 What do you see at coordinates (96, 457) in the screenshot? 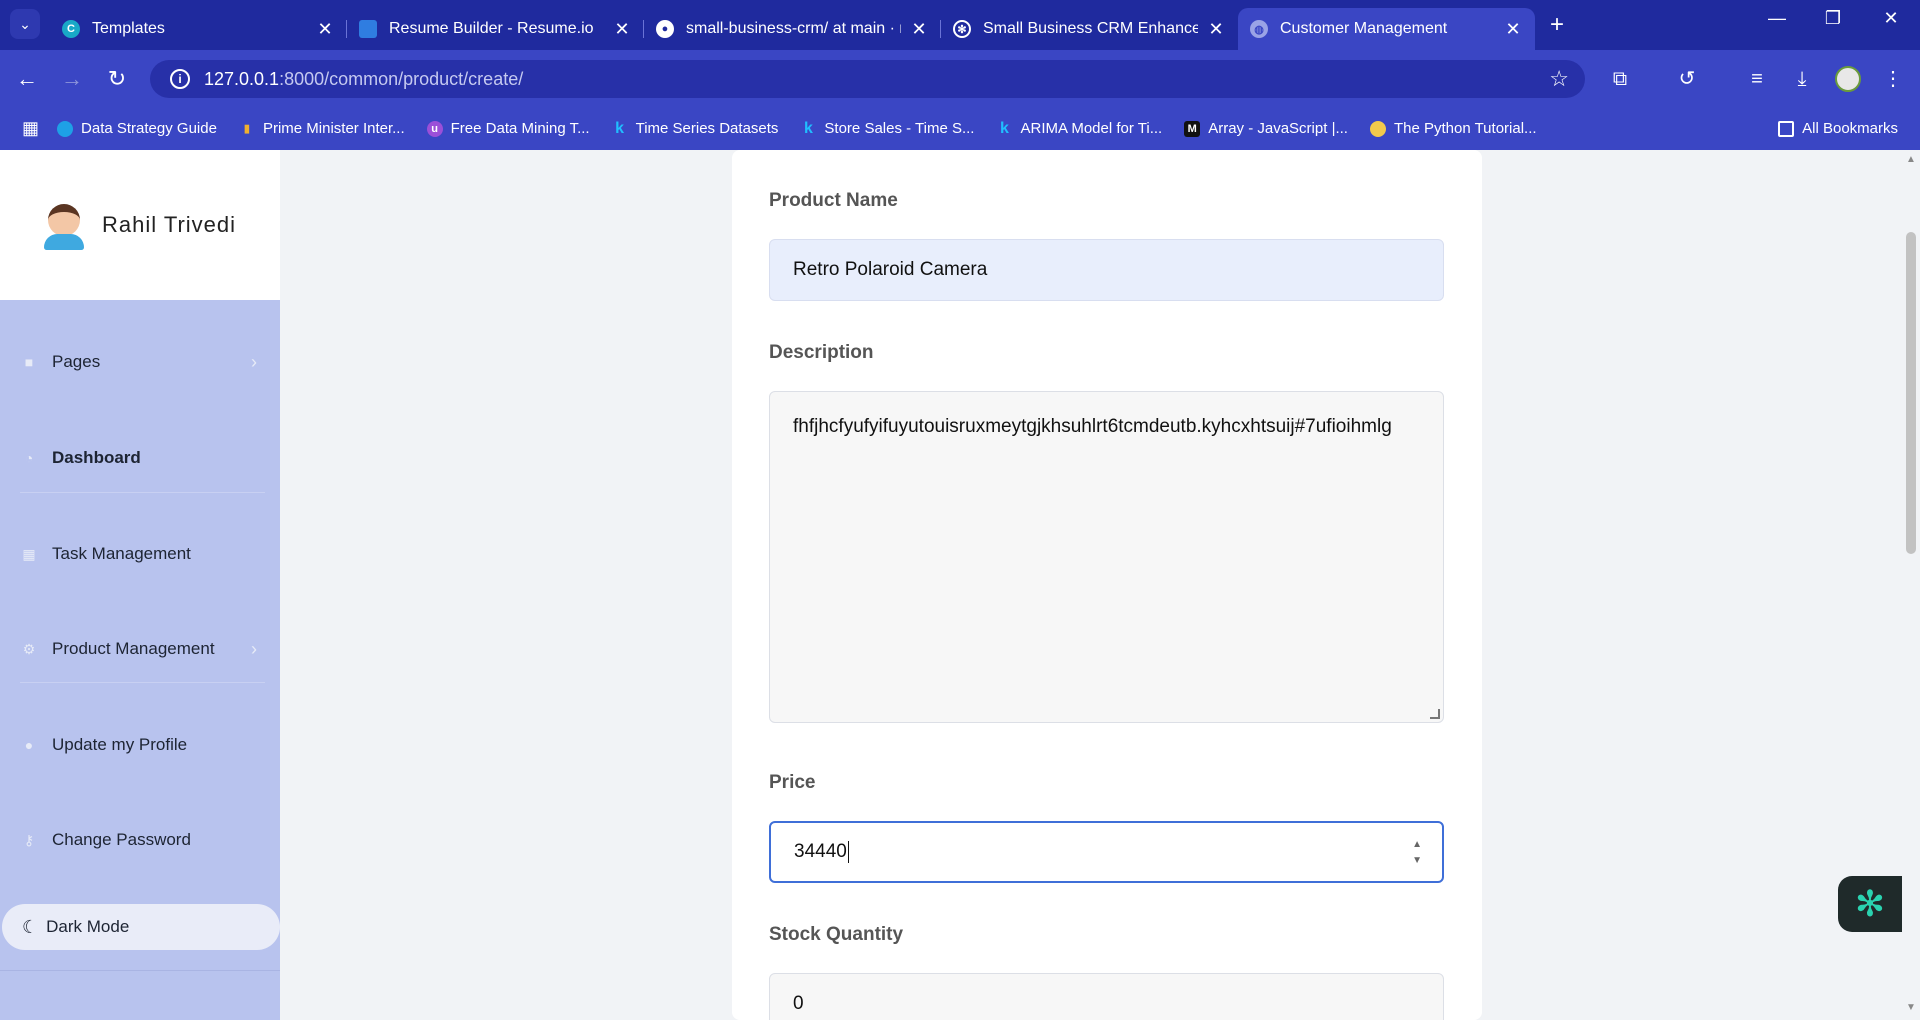
I see `sidebar-item-label: Dashboard` at bounding box center [96, 457].